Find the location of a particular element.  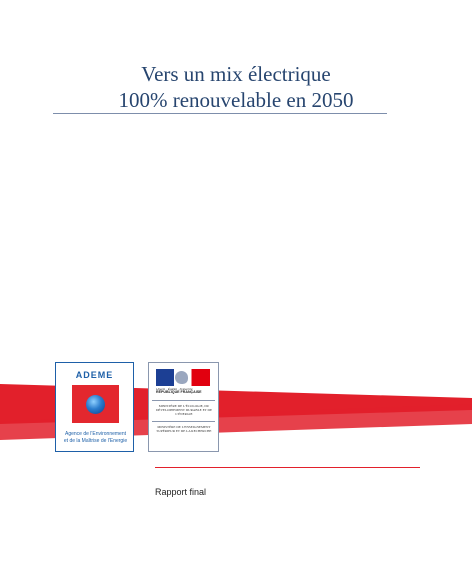

republic-name: RÉPUBLIQUE FRANÇAISE is located at coordinates (179, 392).